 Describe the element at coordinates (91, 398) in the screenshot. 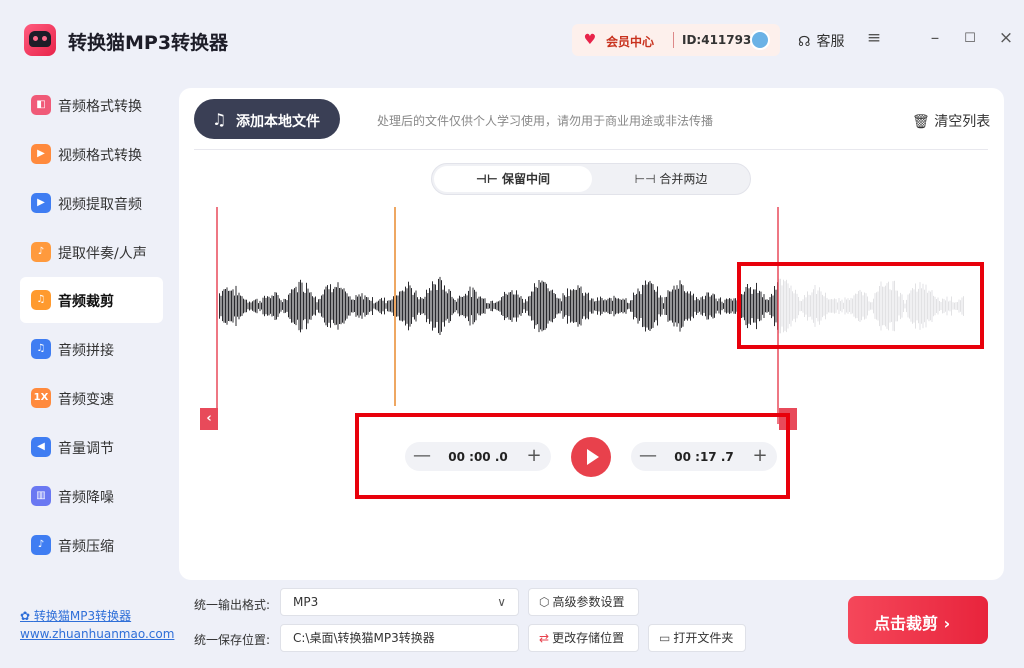

I see `sidebar-item-audio-speed: 1X 音频变速` at that location.